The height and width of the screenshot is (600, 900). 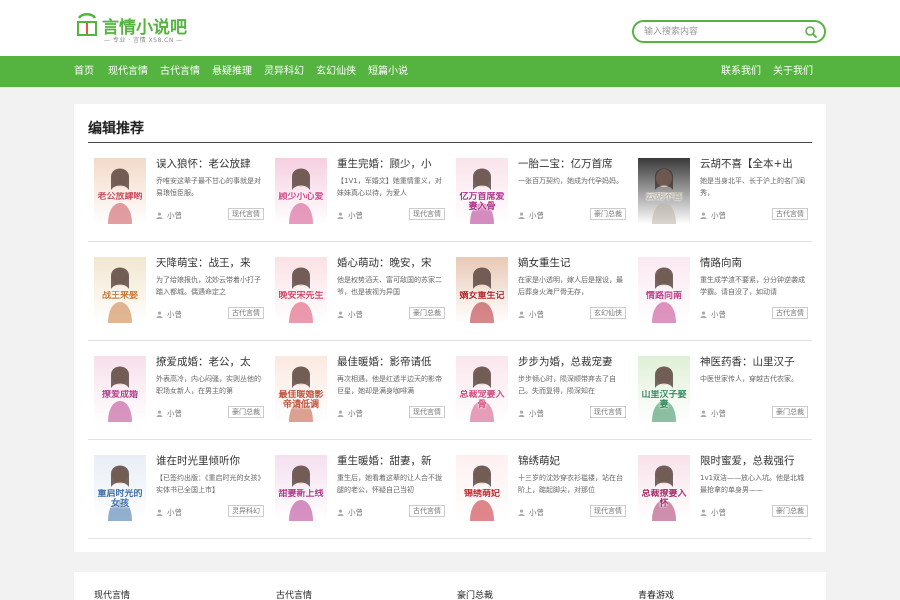 What do you see at coordinates (393, 460) in the screenshot?
I see `book-title: 重生暖婚：甜妻，新` at bounding box center [393, 460].